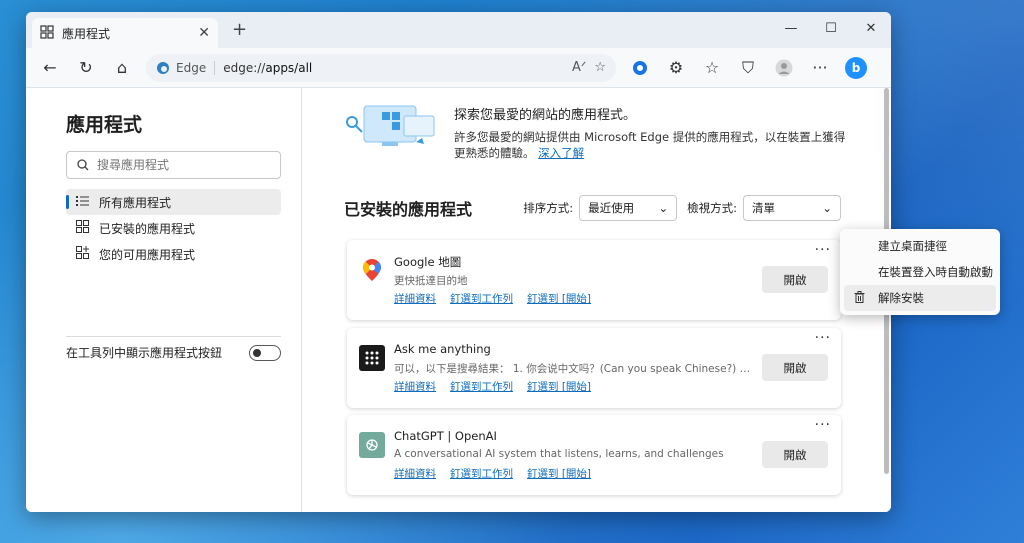  Describe the element at coordinates (372, 358) in the screenshot. I see `ask-me-anything-icon` at that location.